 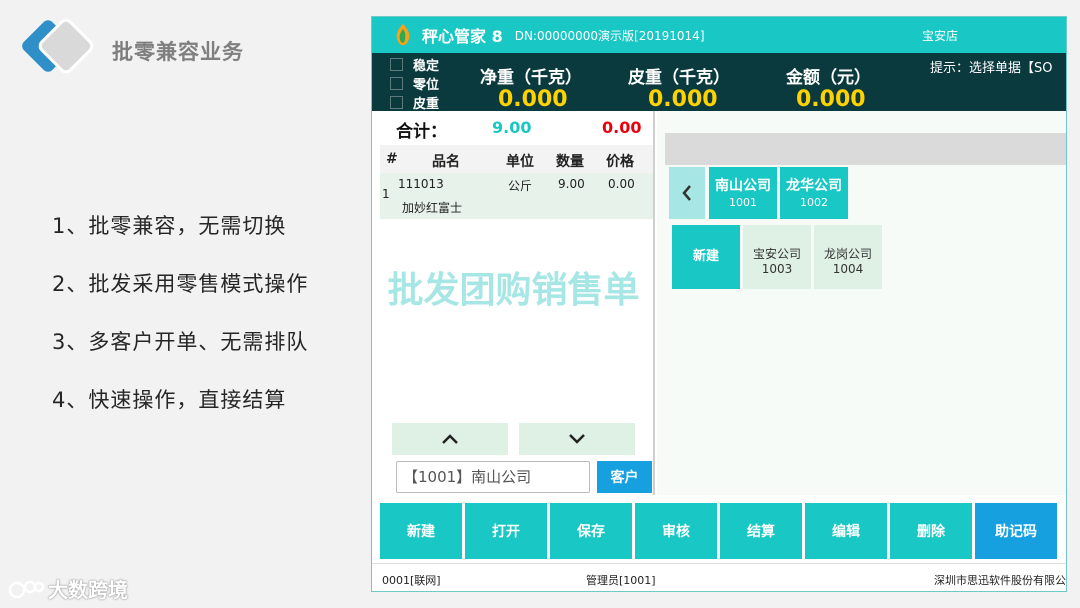 I want to click on bottom-toolbar: 新建 打开 保存 审核 结算 编辑 删除 助记码, so click(x=723, y=532).